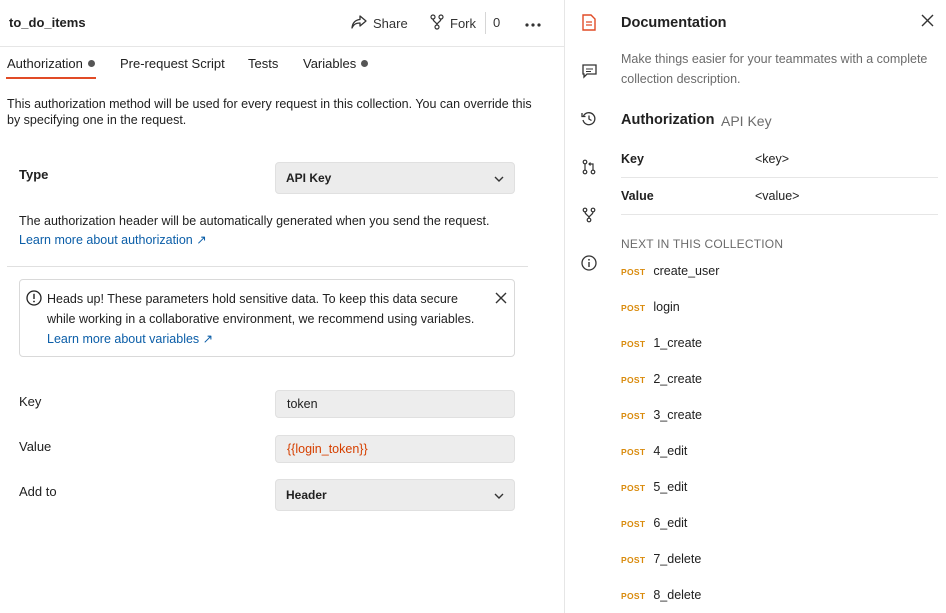  I want to click on request-item: POST 5_edit, so click(654, 490).